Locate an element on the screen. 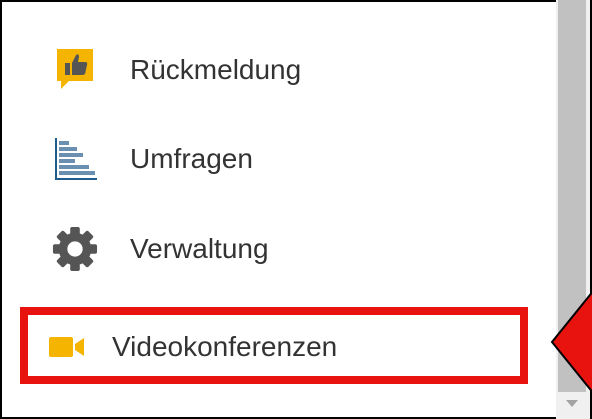 The height and width of the screenshot is (419, 592). sidebar-item-label: Umfragen is located at coordinates (191, 158).